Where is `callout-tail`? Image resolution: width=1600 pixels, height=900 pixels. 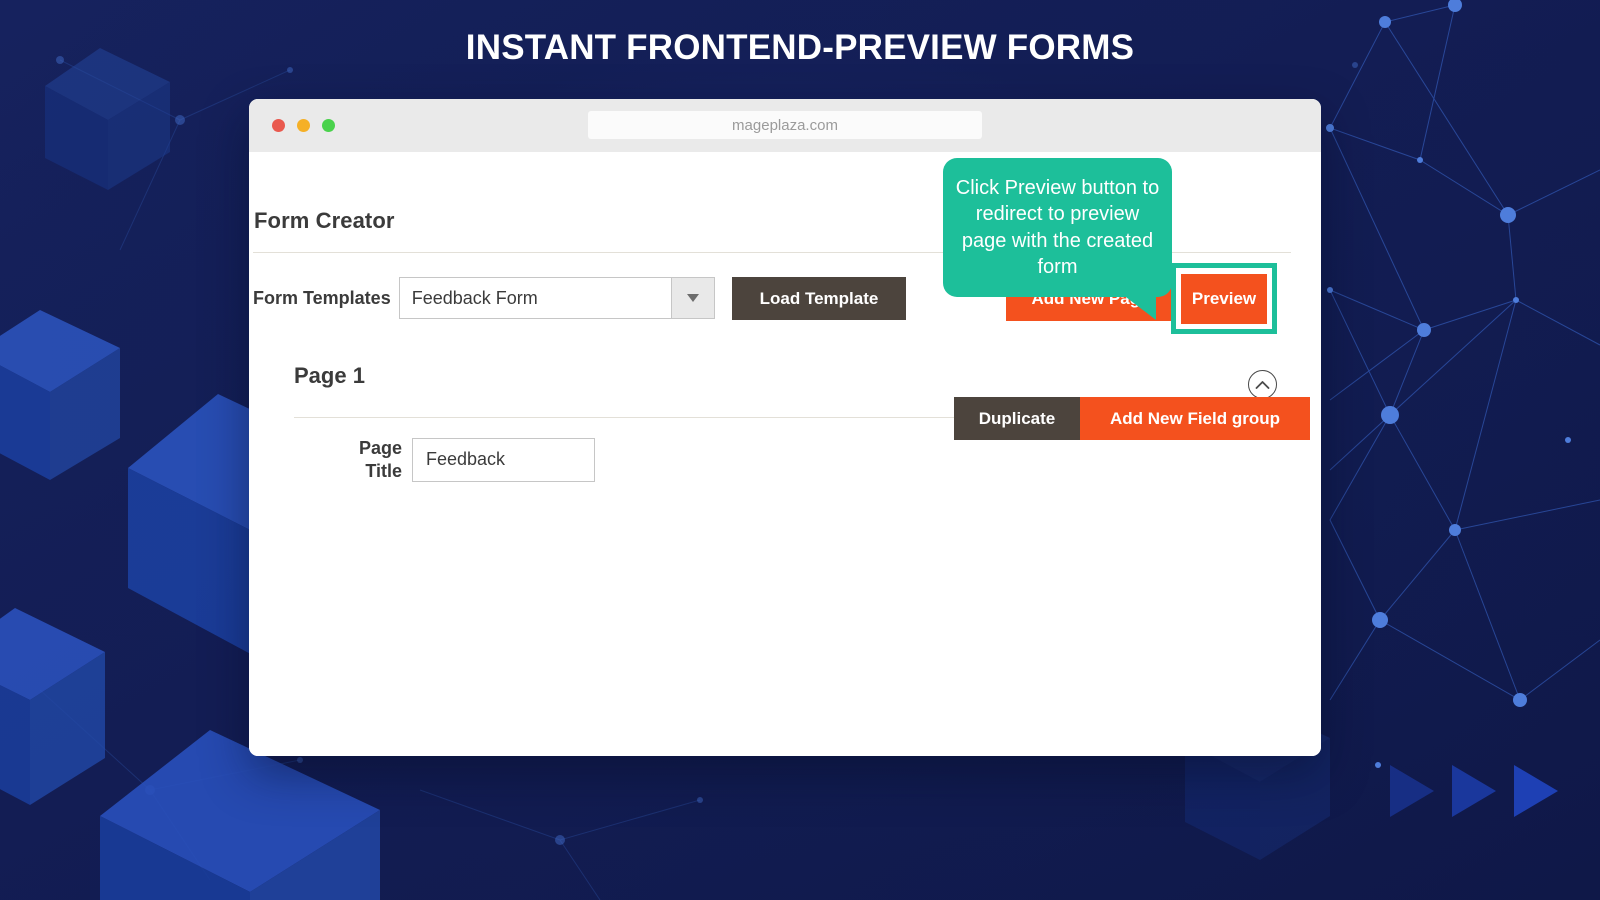 callout-tail is located at coordinates (1139, 307).